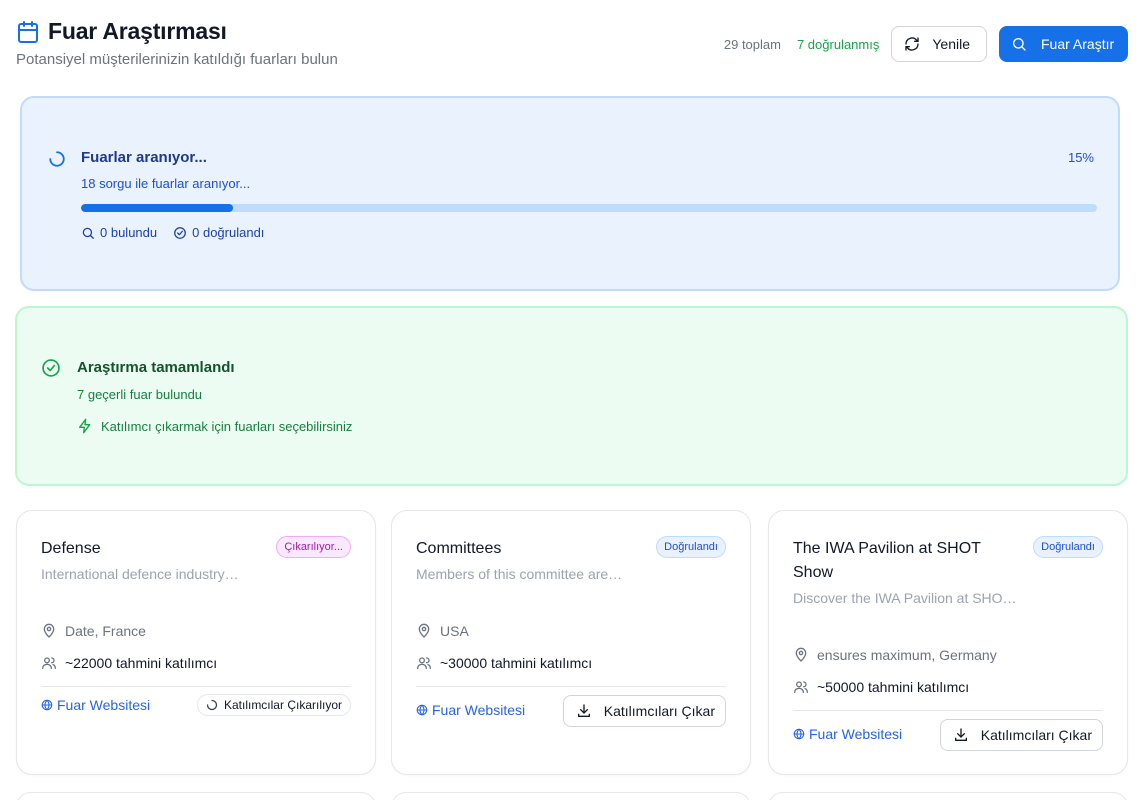 Image resolution: width=1140 pixels, height=800 pixels. I want to click on fair-location: USA, so click(442, 631).